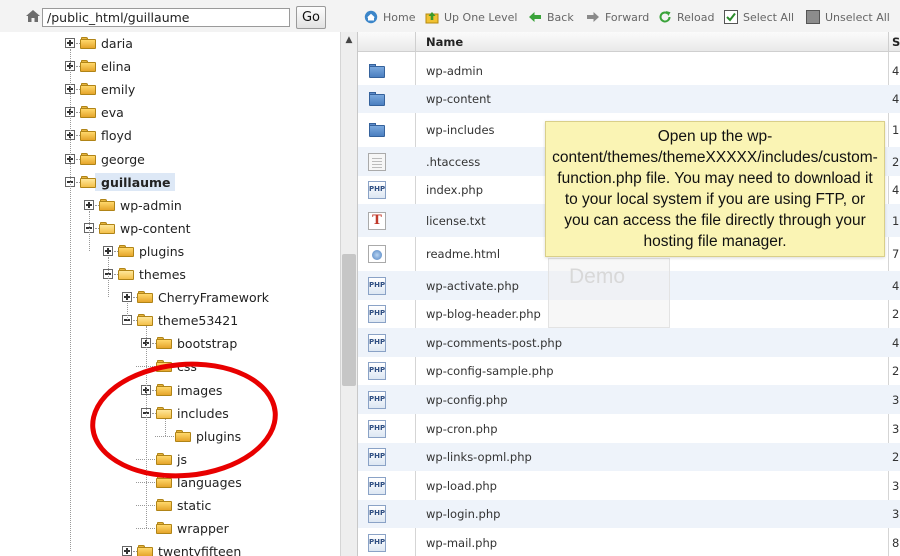 This screenshot has height=556, width=900. I want to click on checkbox-checked-icon, so click(731, 17).